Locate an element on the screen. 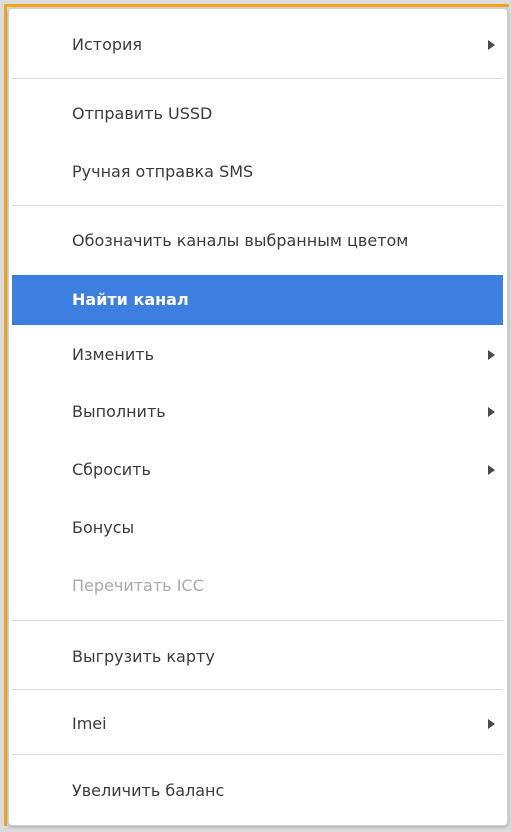  menu-item-mark-channels-color: Обозначить каналы выбранным цветом is located at coordinates (257, 241).